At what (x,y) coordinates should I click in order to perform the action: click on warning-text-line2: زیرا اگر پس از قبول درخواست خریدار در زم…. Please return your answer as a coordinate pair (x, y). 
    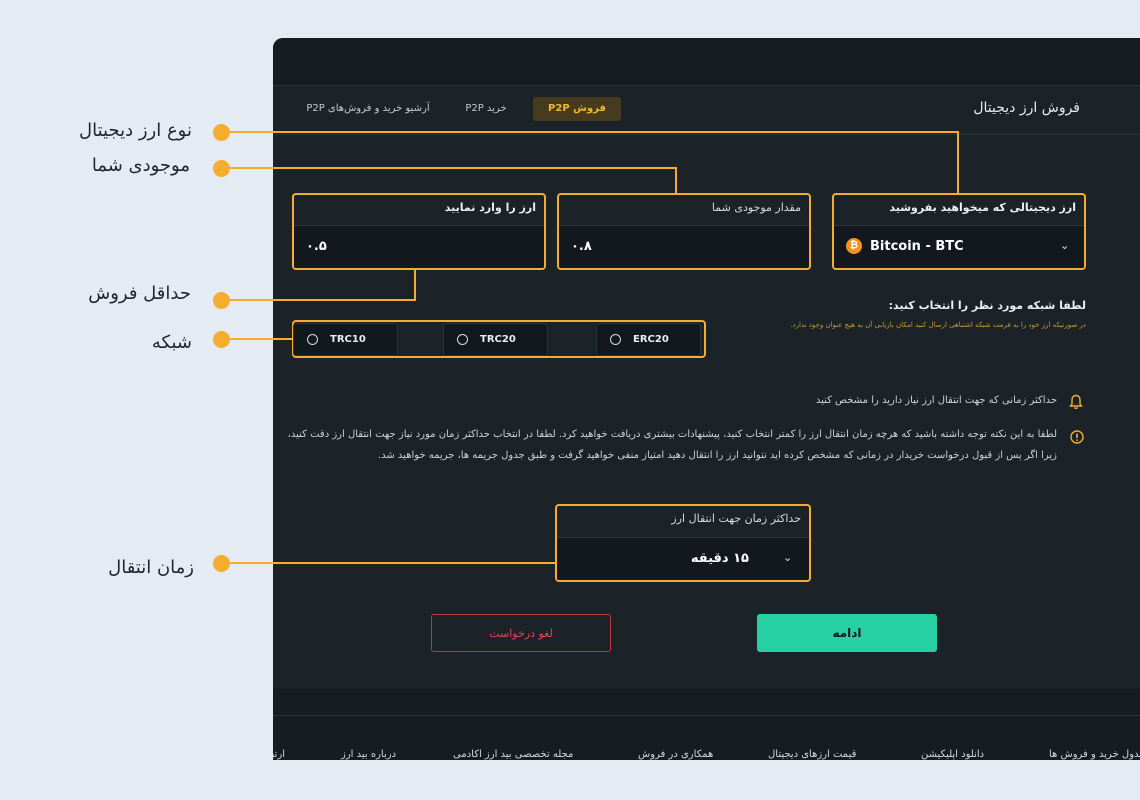
    Looking at the image, I should click on (717, 455).